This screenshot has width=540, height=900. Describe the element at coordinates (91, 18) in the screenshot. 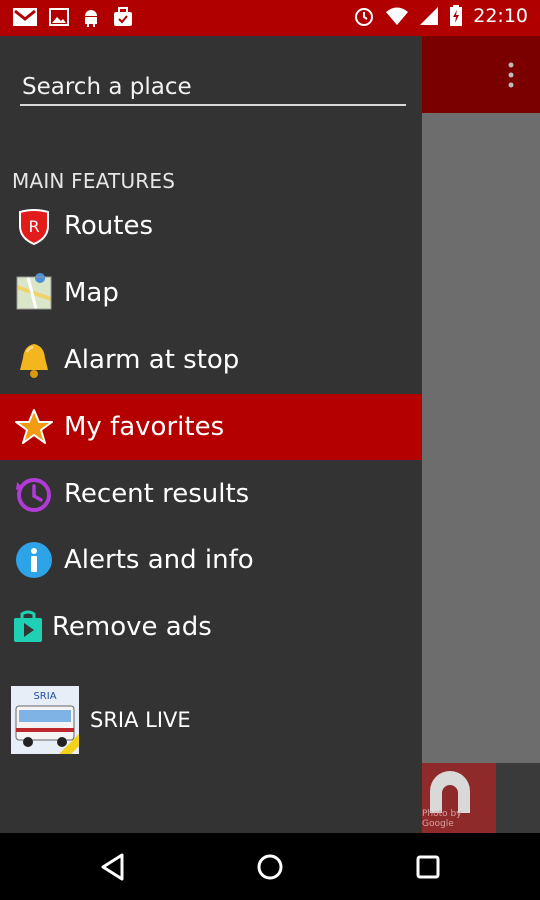

I see `android-icon` at that location.